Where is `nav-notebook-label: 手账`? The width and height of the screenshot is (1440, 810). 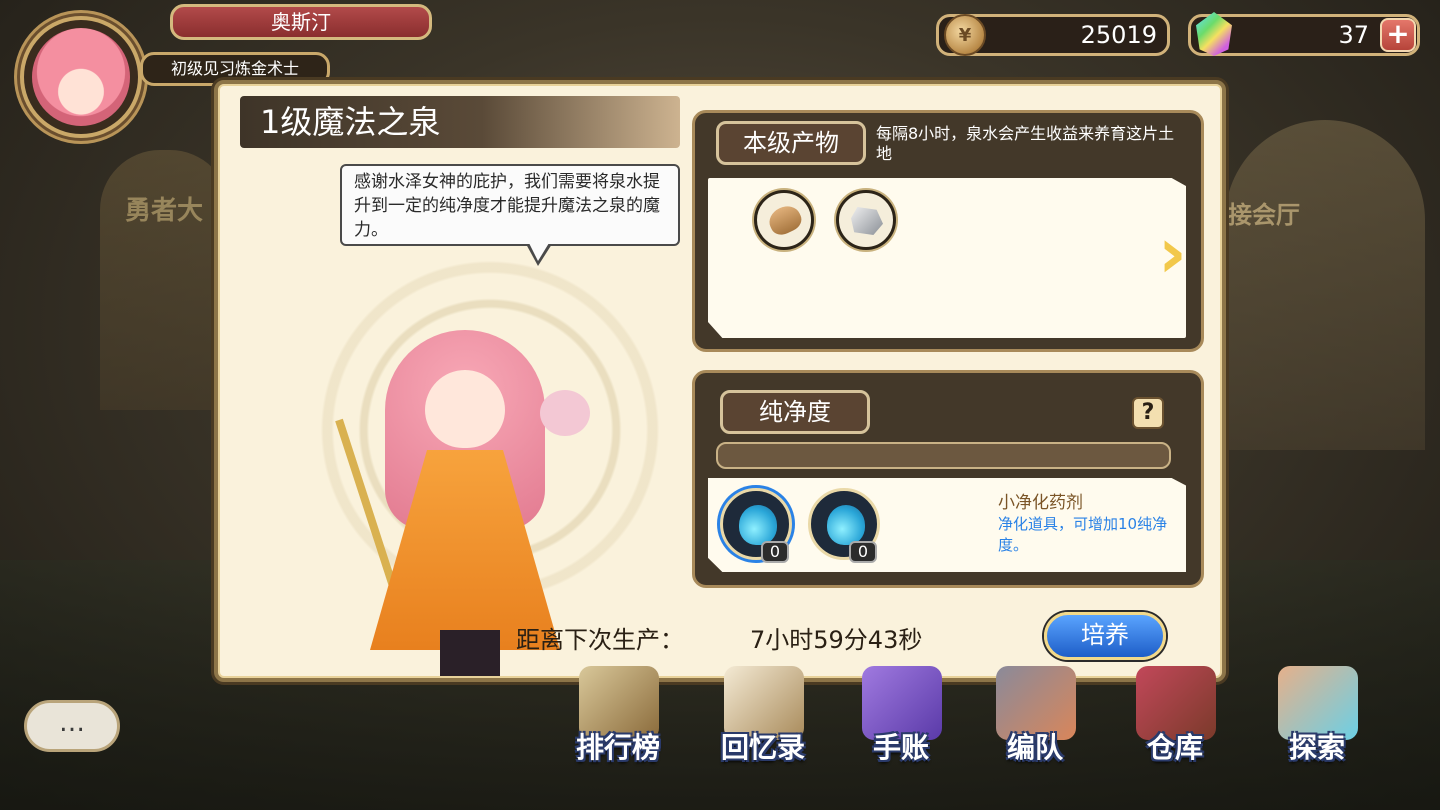
nav-notebook-label: 手账 is located at coordinates (900, 747).